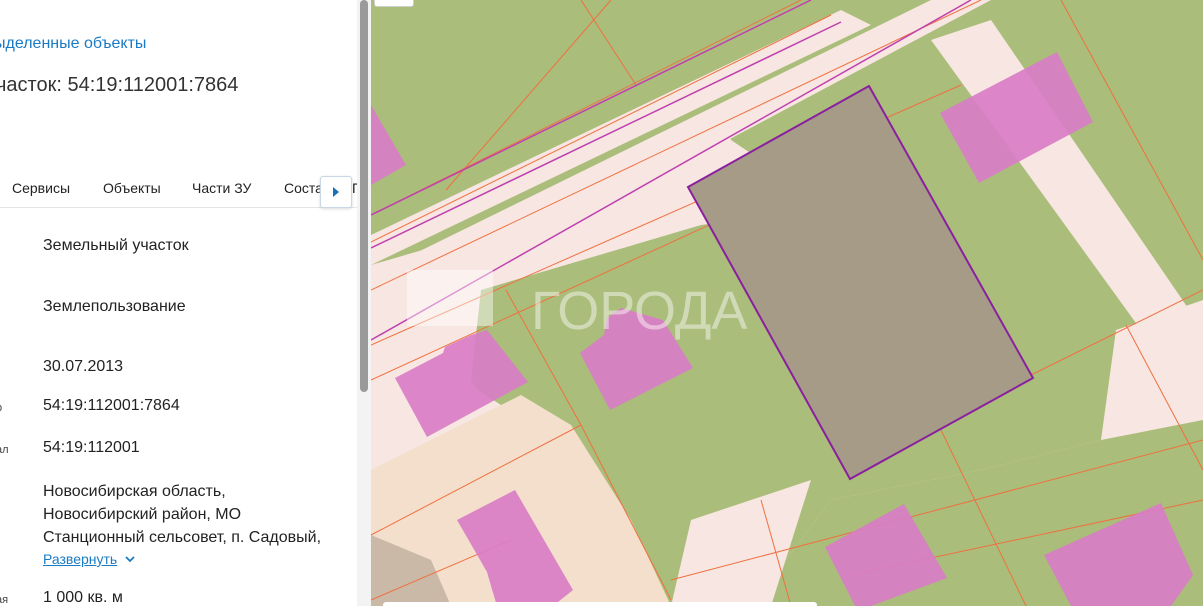  What do you see at coordinates (600, 604) in the screenshot?
I see `map-bottom-bar` at bounding box center [600, 604].